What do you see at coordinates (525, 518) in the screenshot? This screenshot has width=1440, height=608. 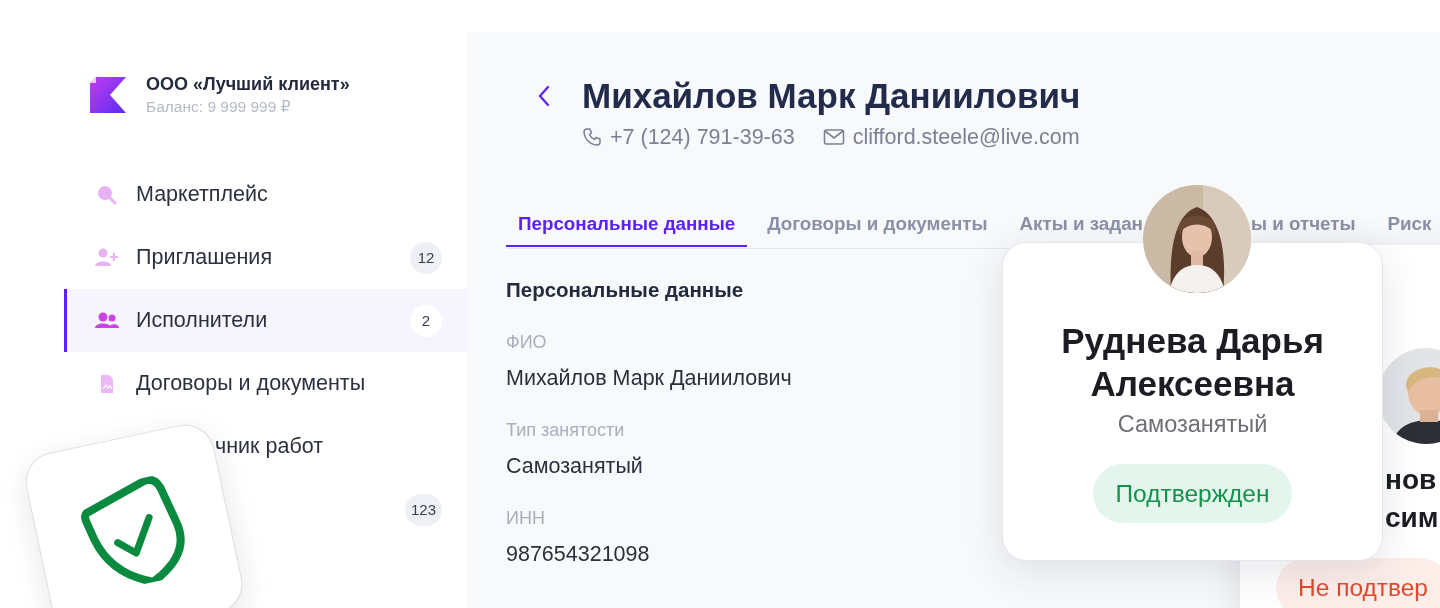 I see `field-label: ИНН` at bounding box center [525, 518].